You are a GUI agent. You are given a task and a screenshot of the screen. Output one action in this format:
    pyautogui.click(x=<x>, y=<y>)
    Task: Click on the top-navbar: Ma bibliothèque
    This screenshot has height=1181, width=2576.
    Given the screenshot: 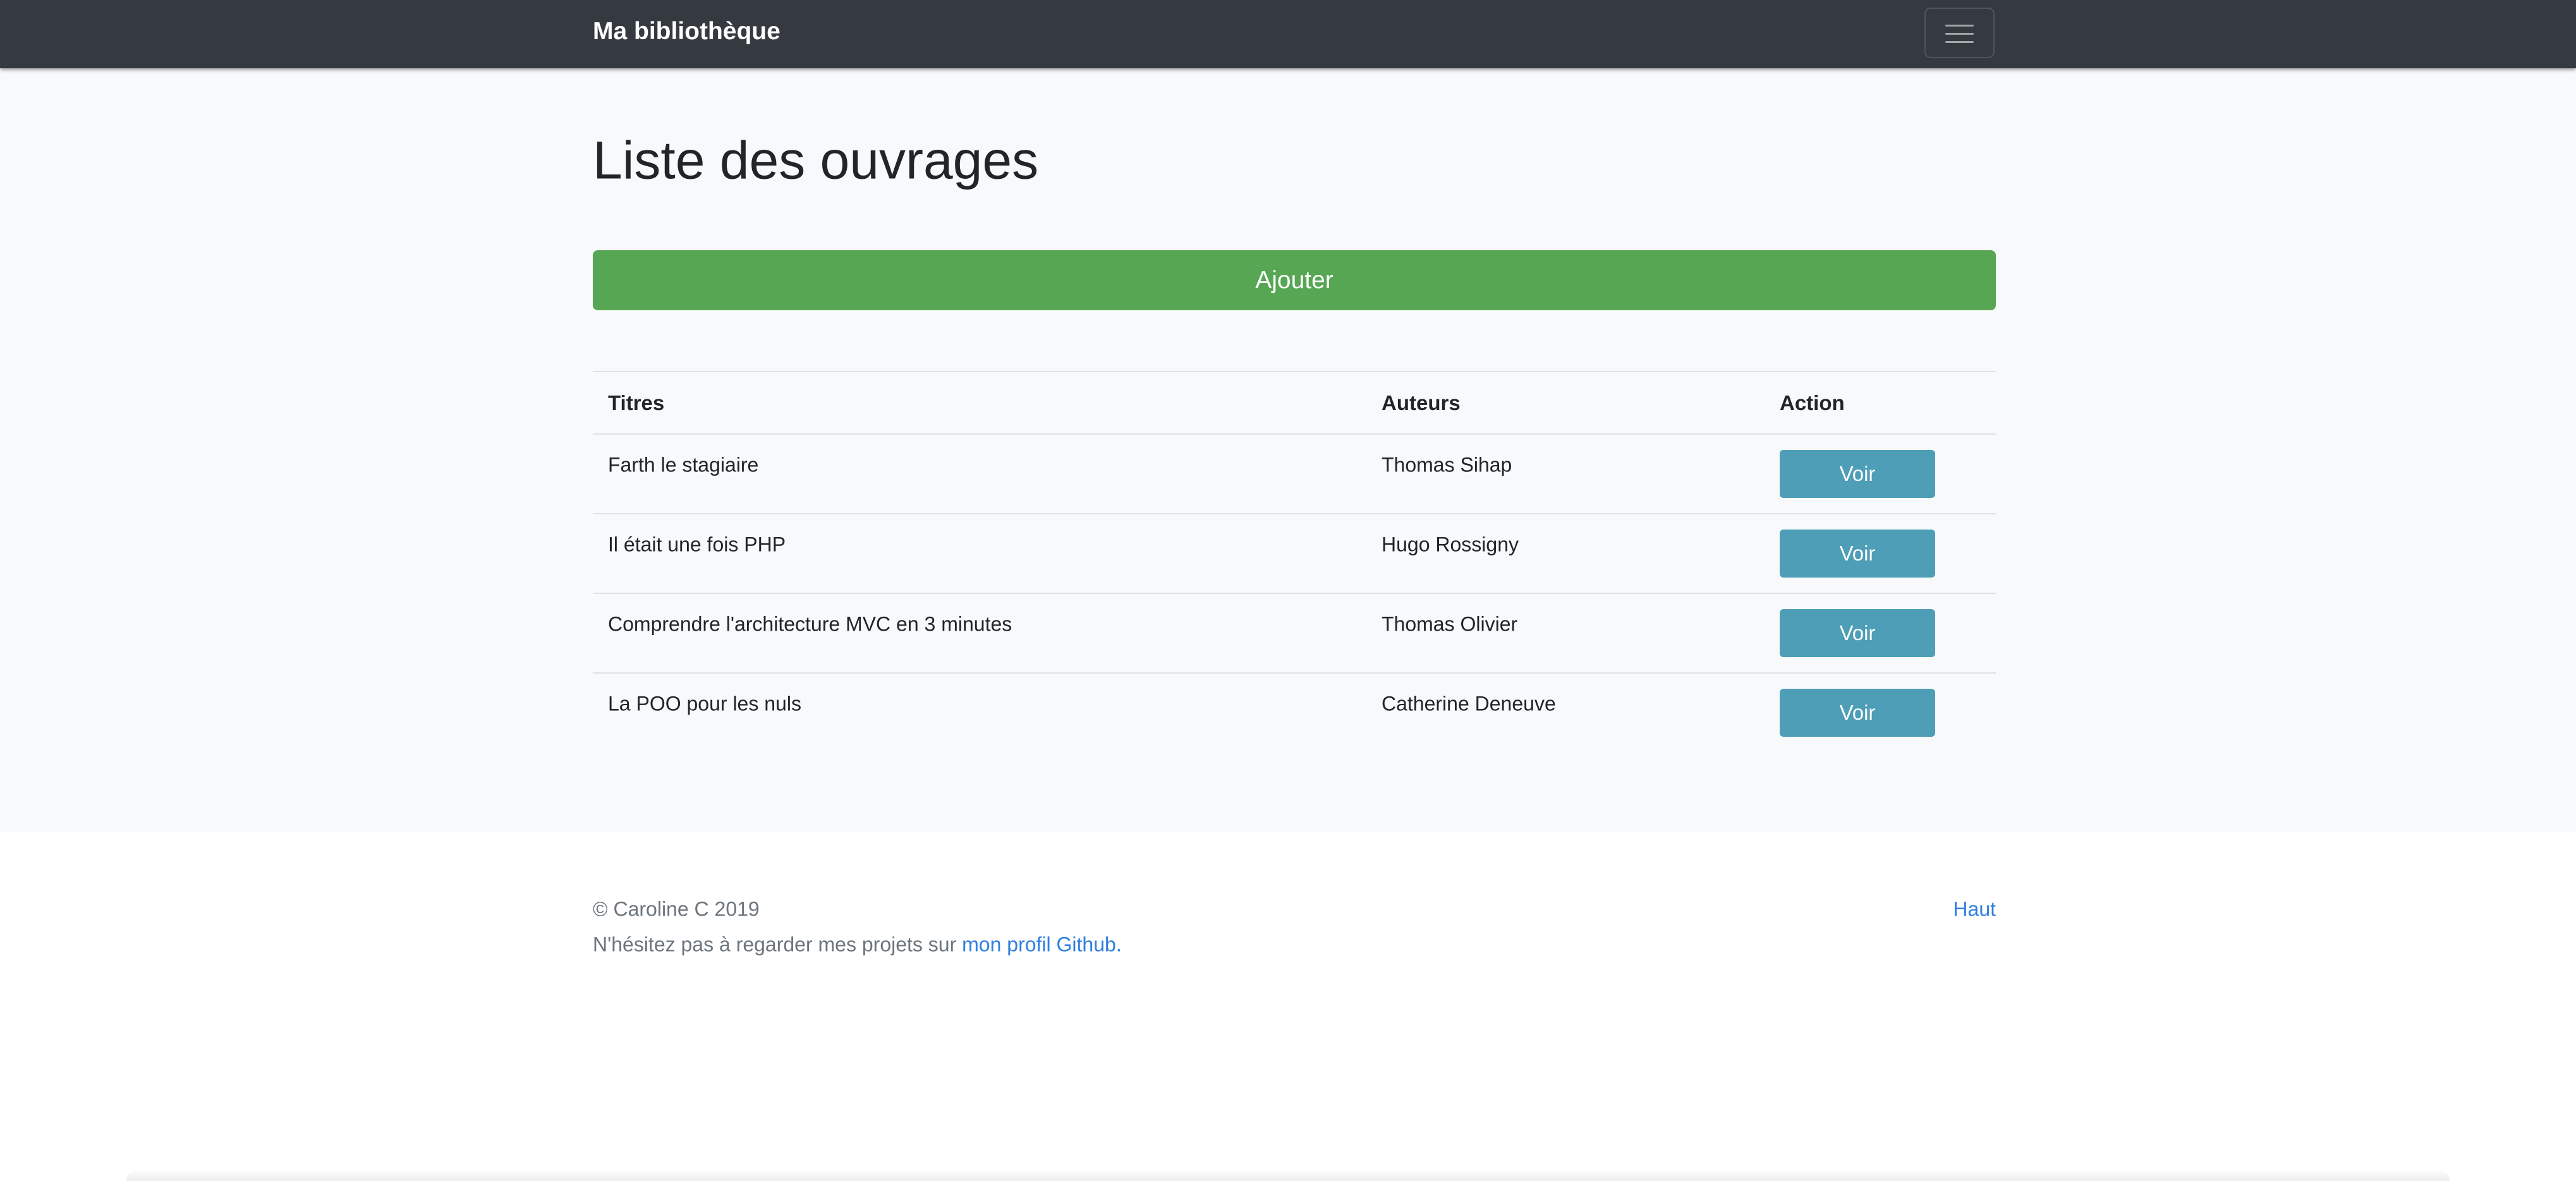 What is the action you would take?
    pyautogui.click(x=1288, y=34)
    